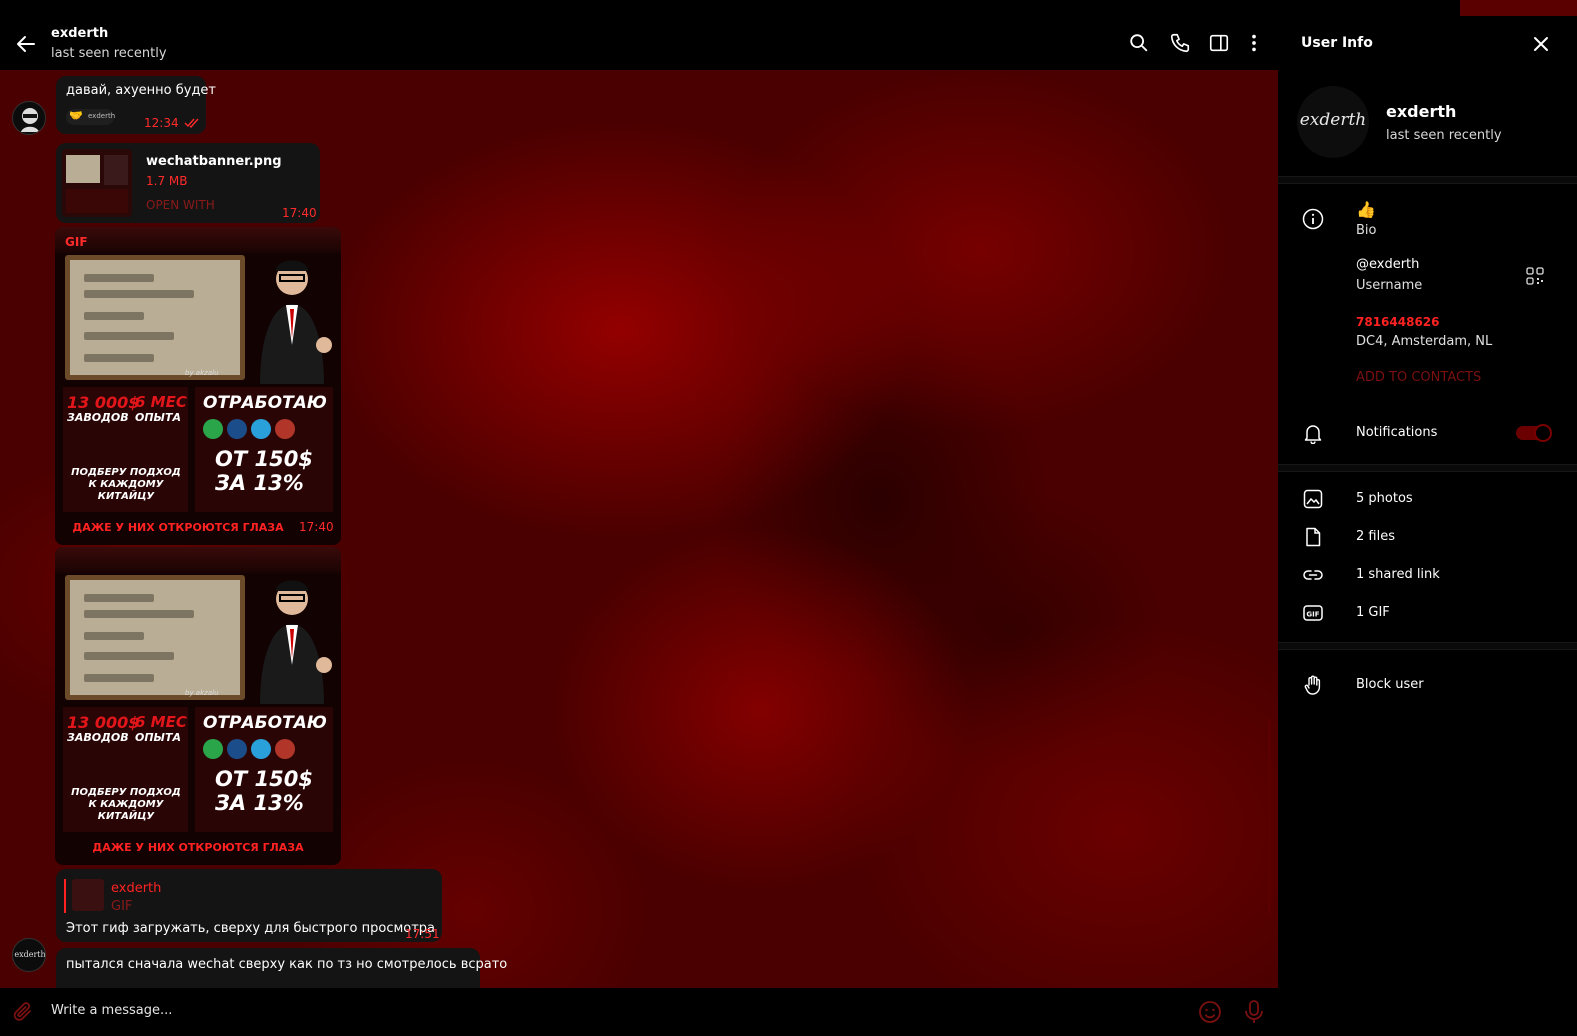 This screenshot has width=1577, height=1036. I want to click on gif-icon: GIF, so click(1313, 613).